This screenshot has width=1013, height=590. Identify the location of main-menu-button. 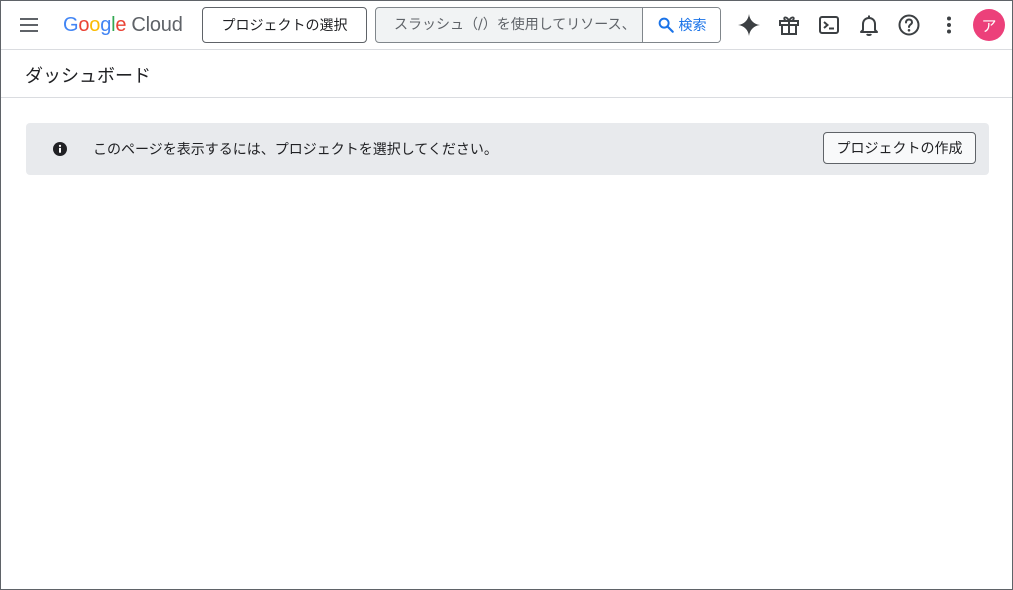
(29, 25).